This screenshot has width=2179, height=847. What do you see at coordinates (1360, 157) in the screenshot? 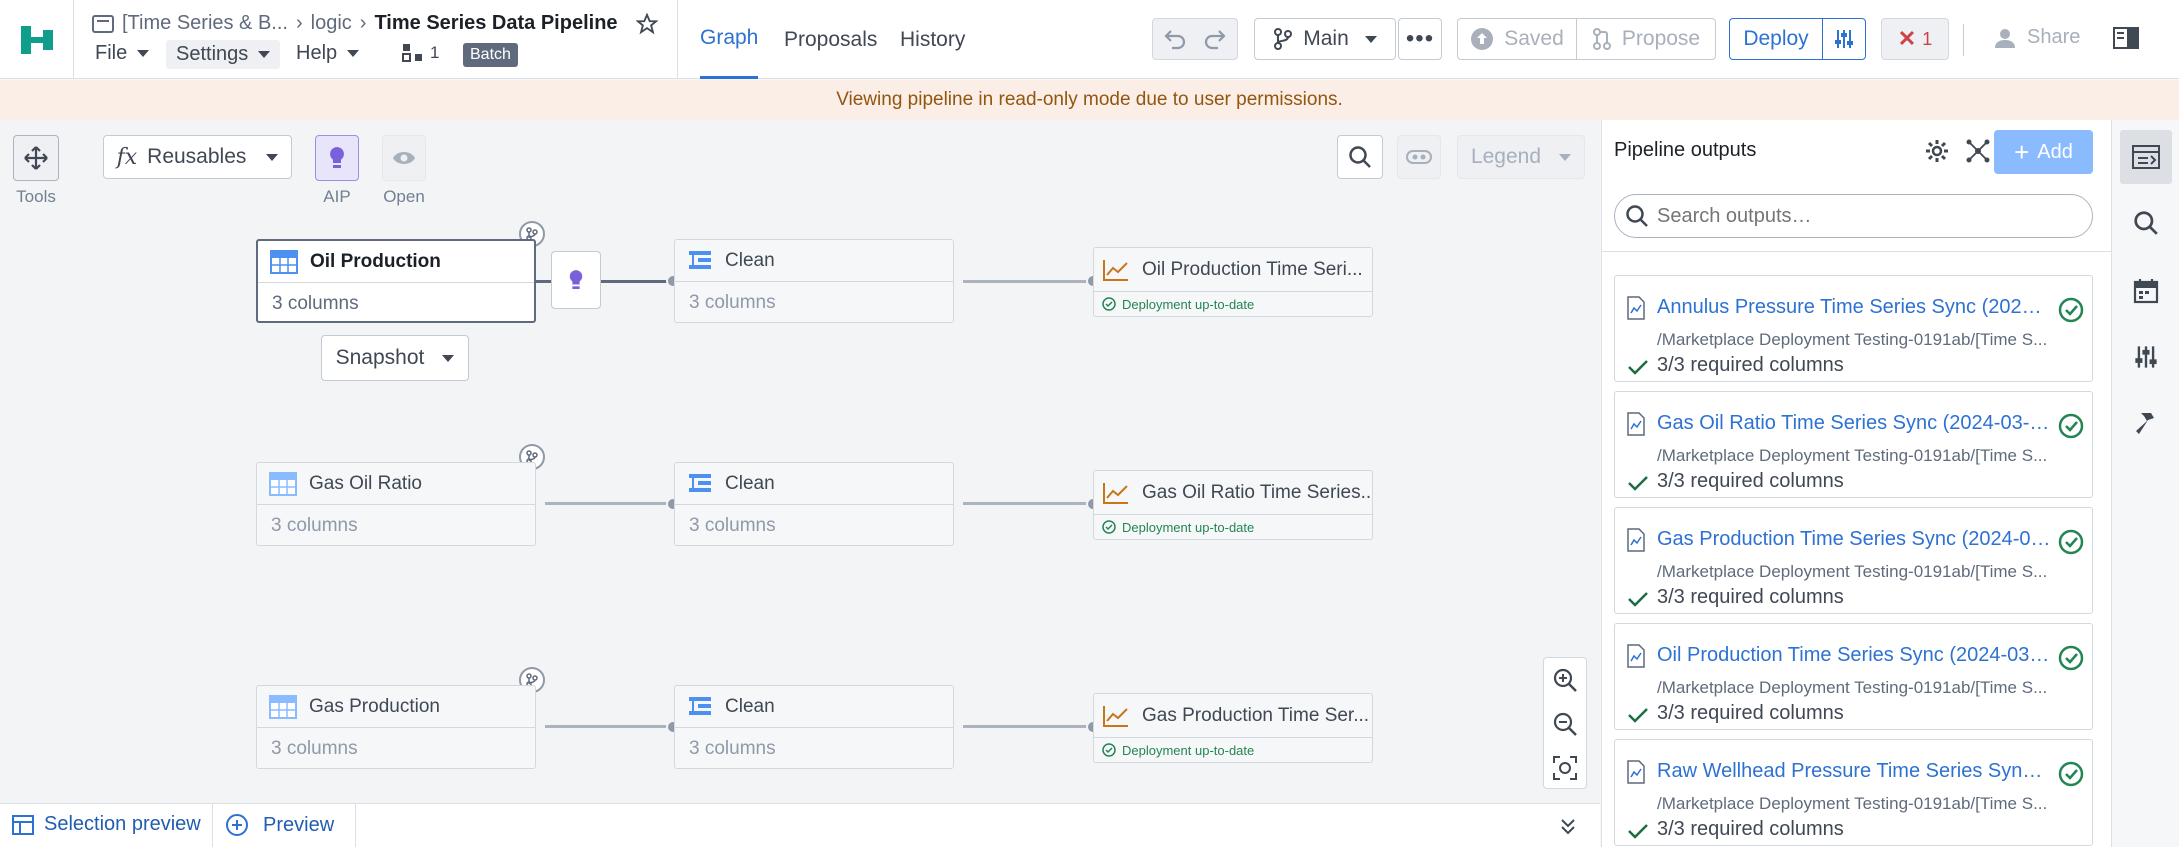
I see `search-graph-button` at bounding box center [1360, 157].